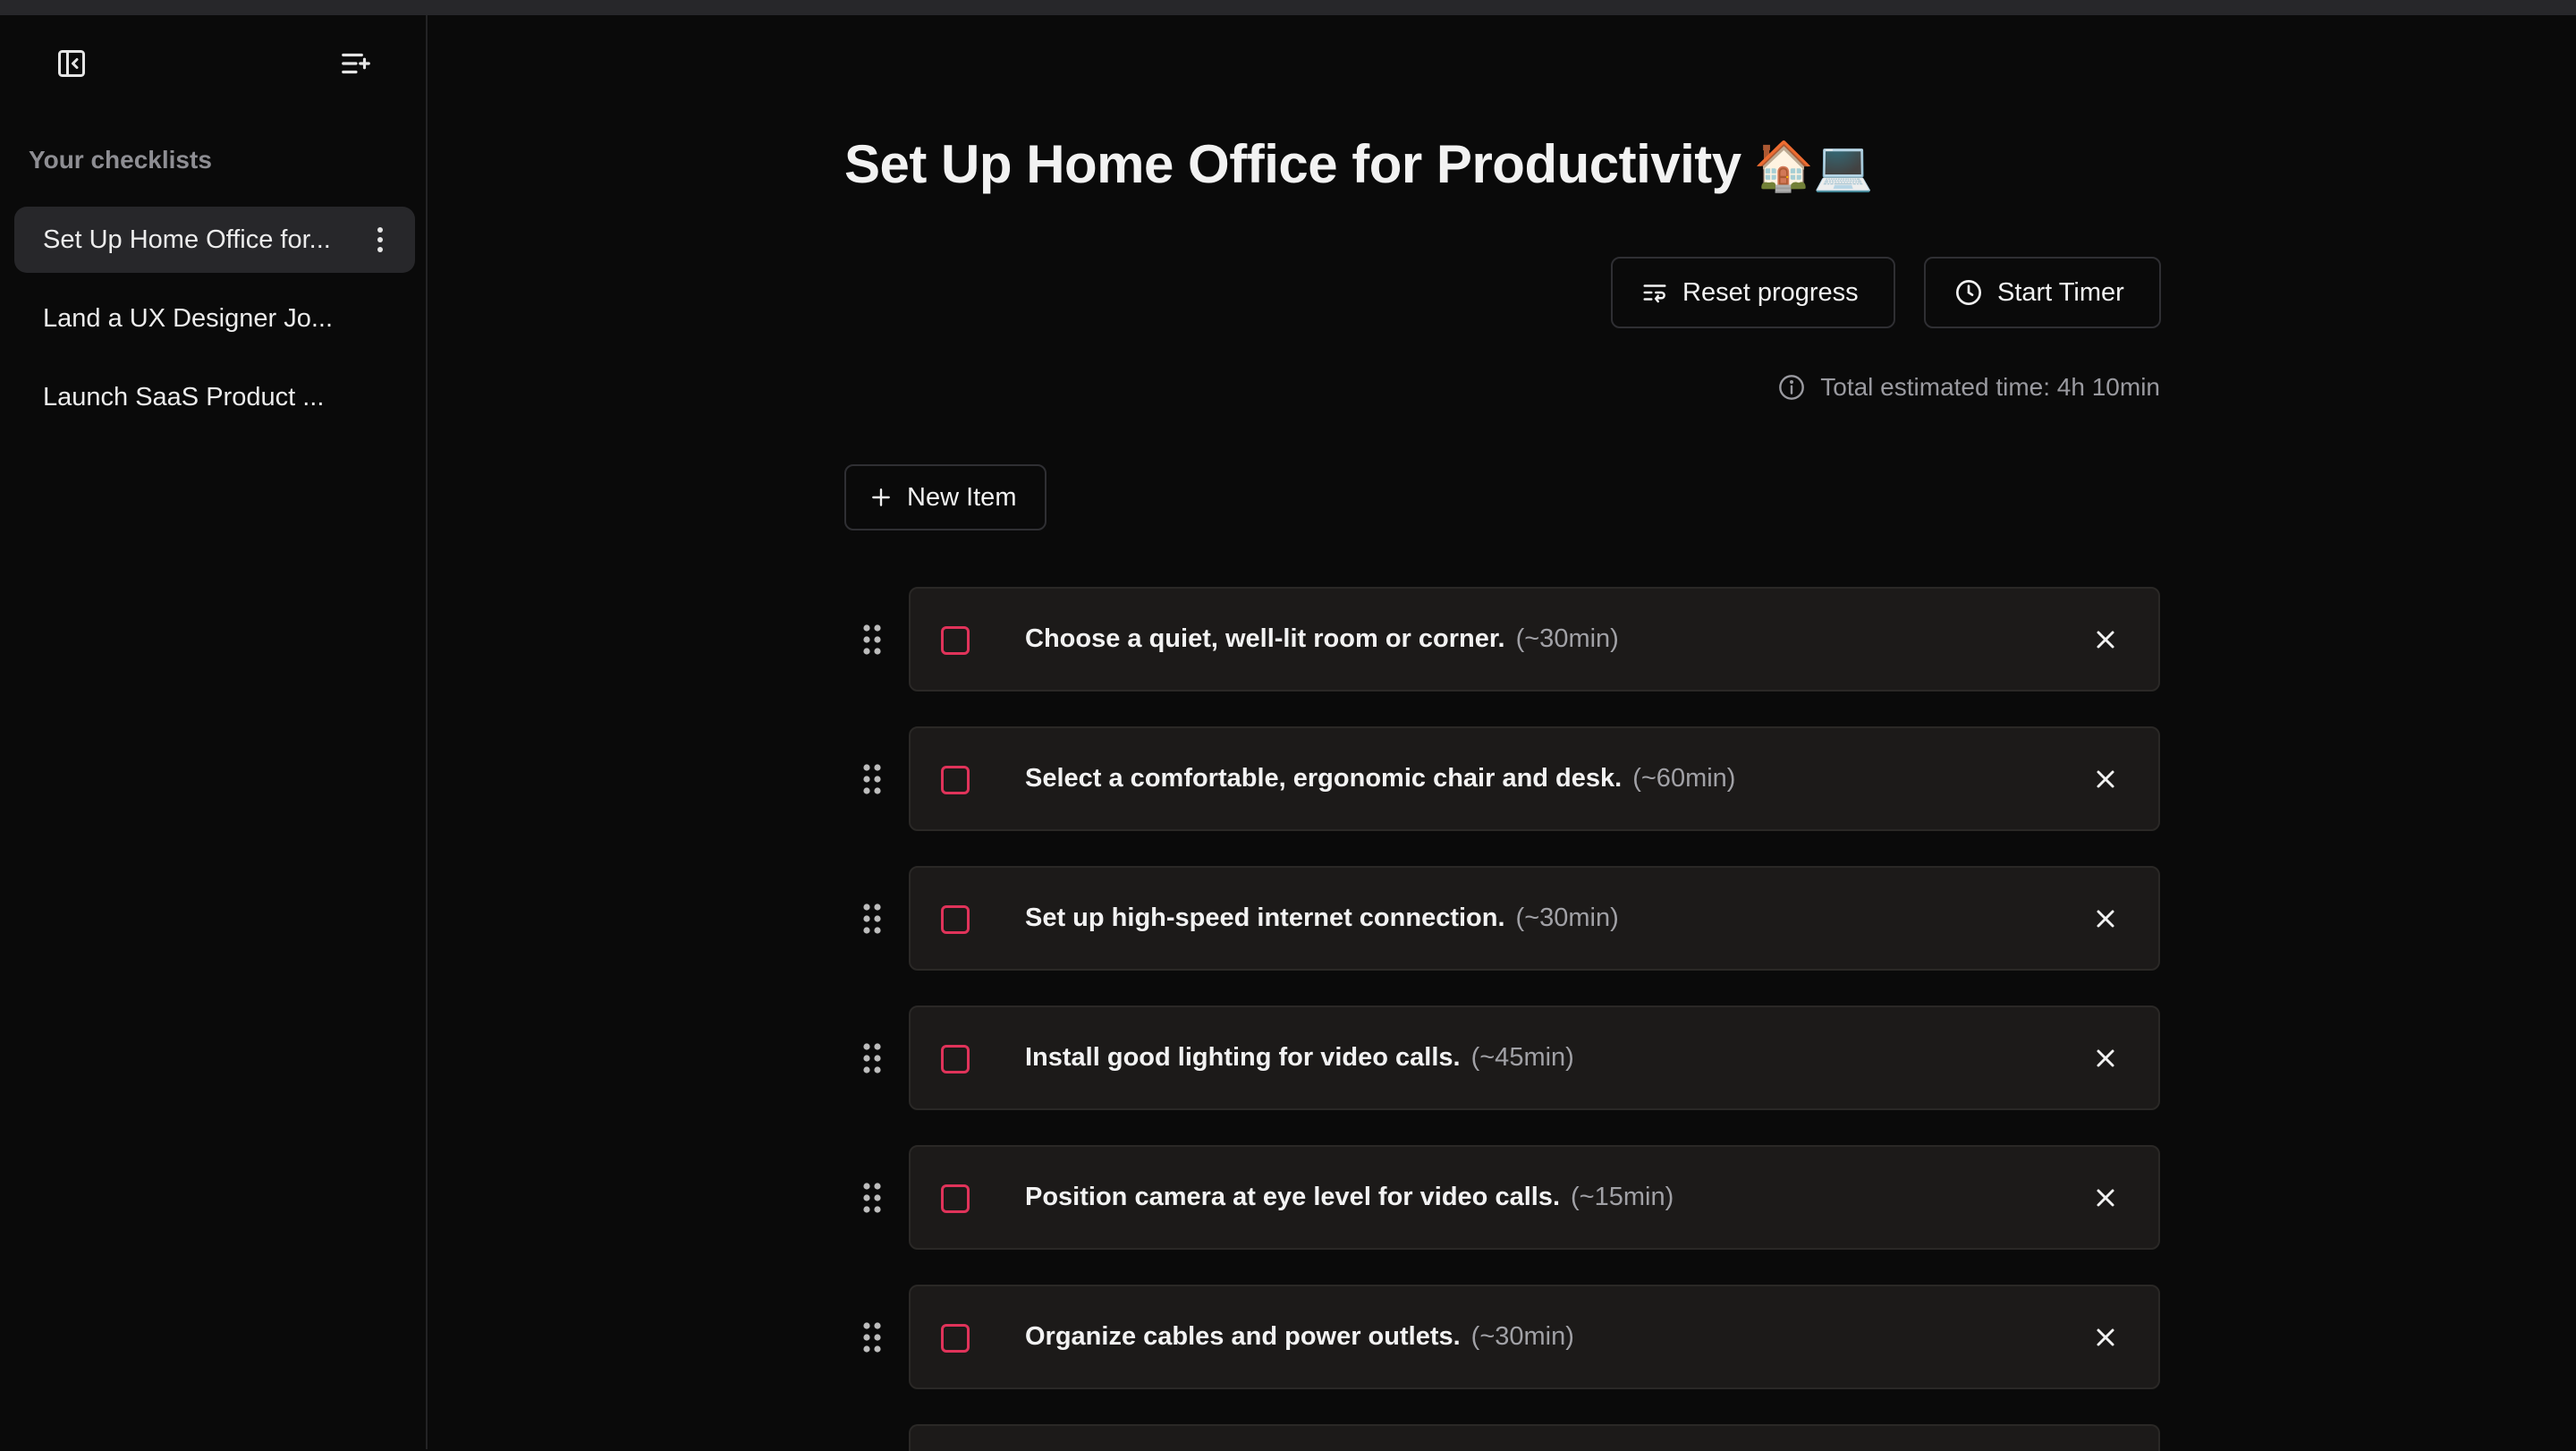 The image size is (2576, 1451). I want to click on checklist-item-card, so click(1534, 1437).